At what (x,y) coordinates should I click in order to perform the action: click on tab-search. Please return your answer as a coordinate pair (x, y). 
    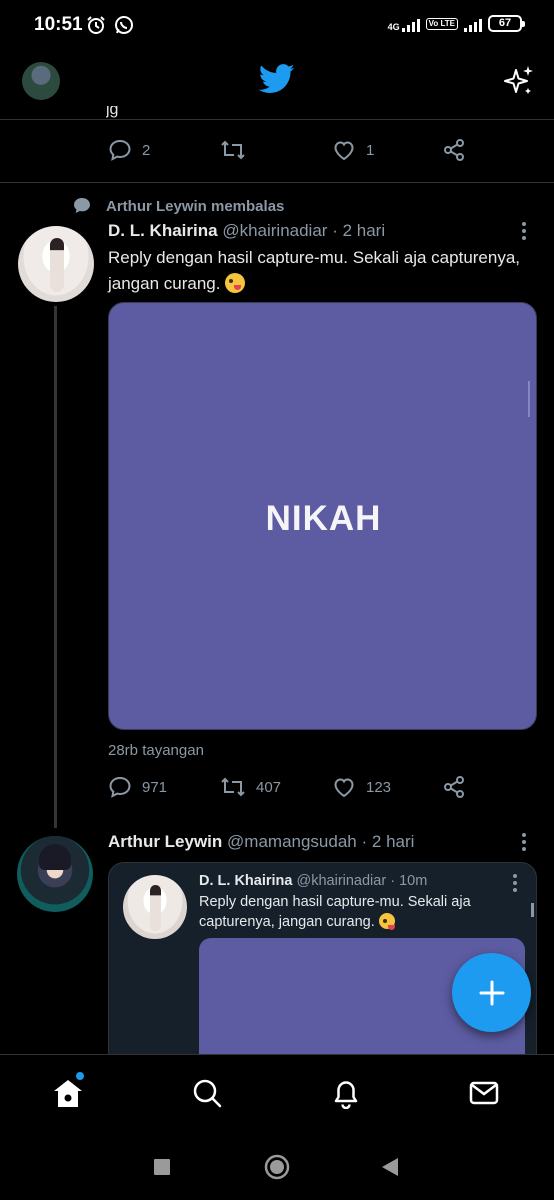
    Looking at the image, I should click on (207, 1093).